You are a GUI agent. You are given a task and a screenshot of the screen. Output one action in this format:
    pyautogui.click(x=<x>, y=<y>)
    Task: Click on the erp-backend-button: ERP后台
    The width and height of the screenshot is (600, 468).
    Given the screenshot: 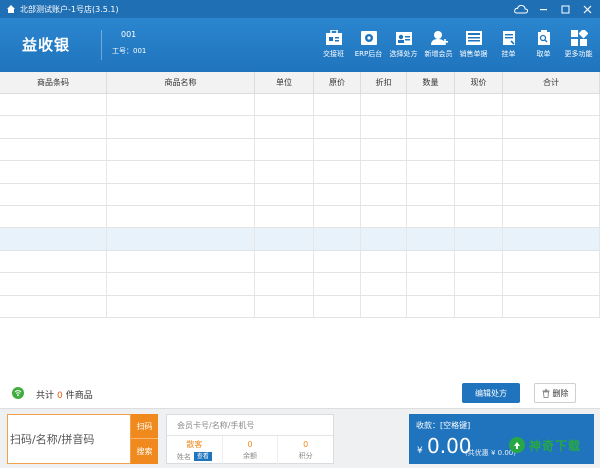 What is the action you would take?
    pyautogui.click(x=368, y=46)
    